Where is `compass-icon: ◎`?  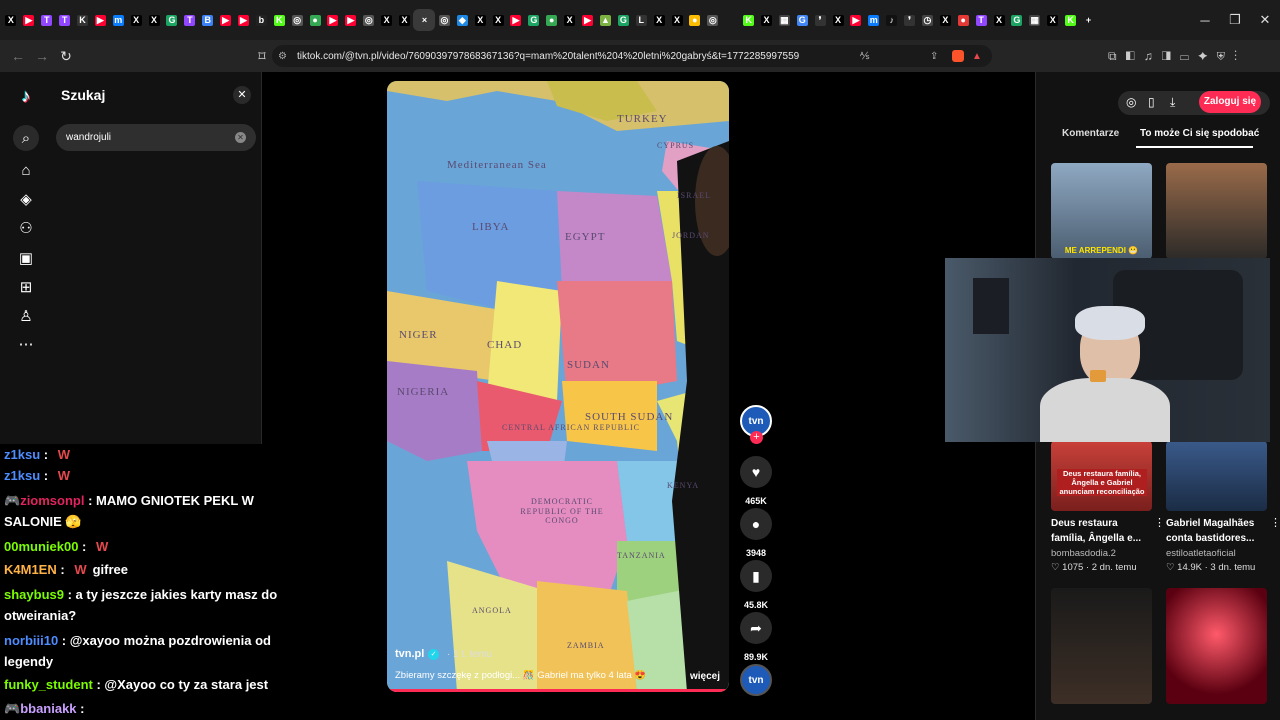 compass-icon: ◎ is located at coordinates (1131, 102).